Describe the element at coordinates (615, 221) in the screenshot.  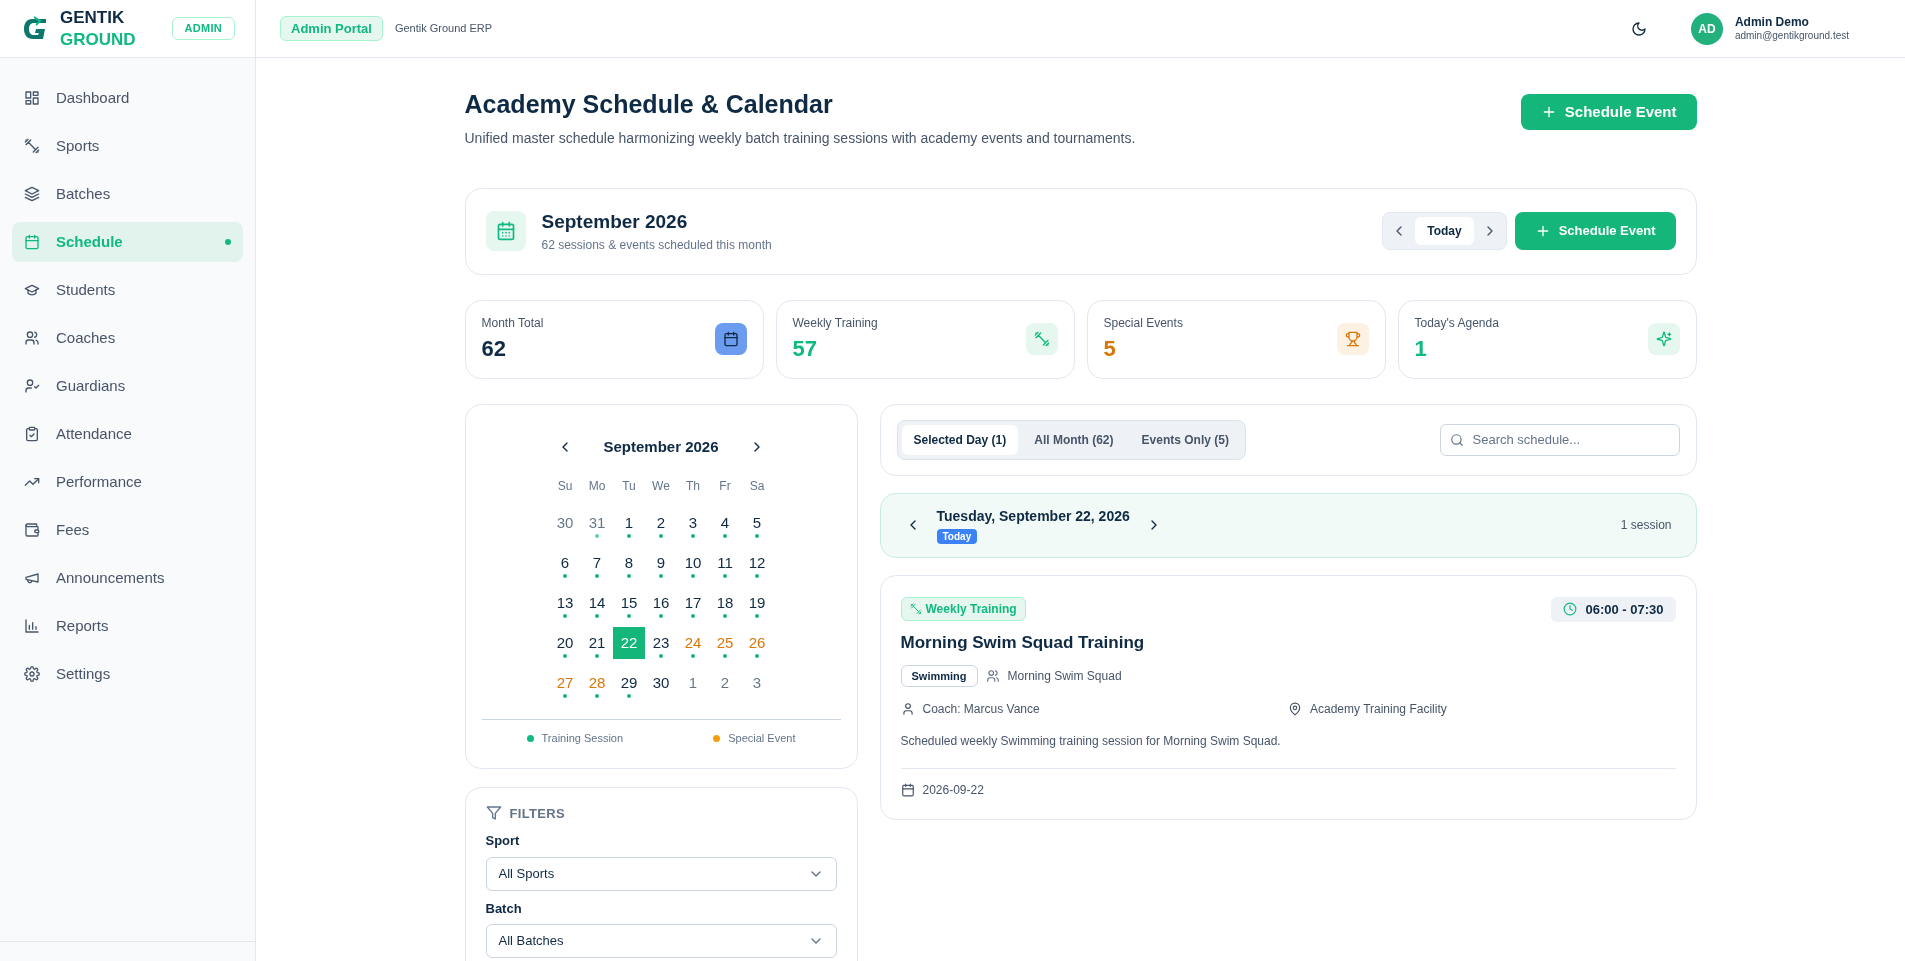
I see `month-title: September 2026` at that location.